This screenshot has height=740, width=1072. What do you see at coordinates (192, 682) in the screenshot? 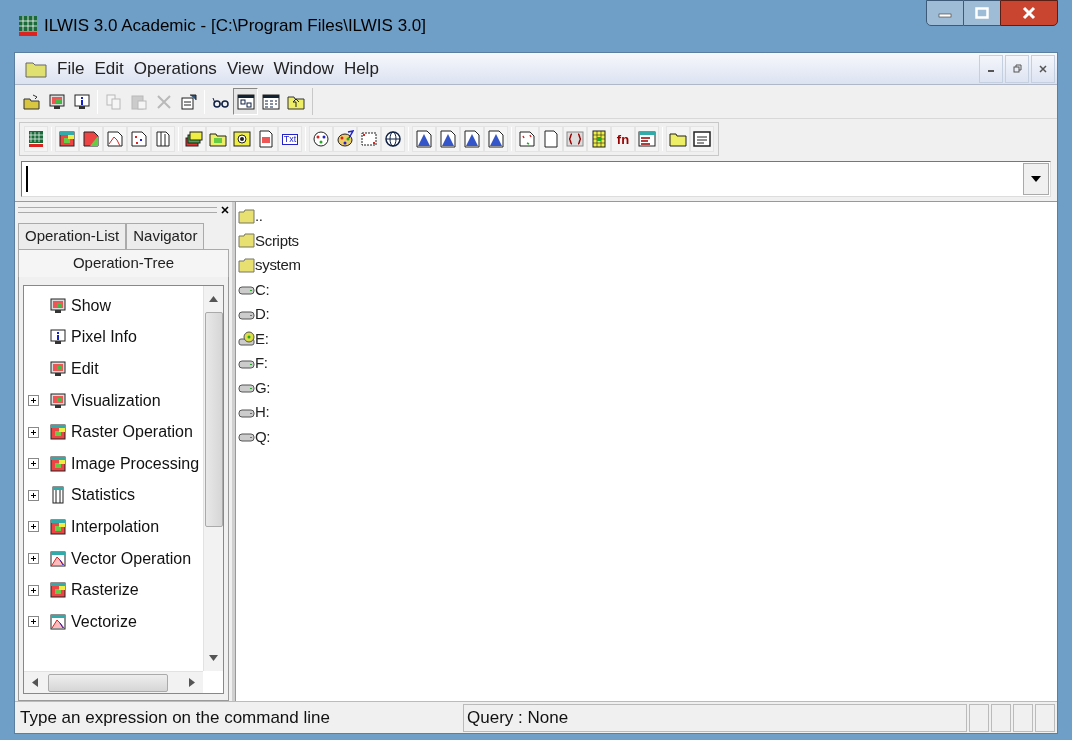
I see `scroll-right-icon` at bounding box center [192, 682].